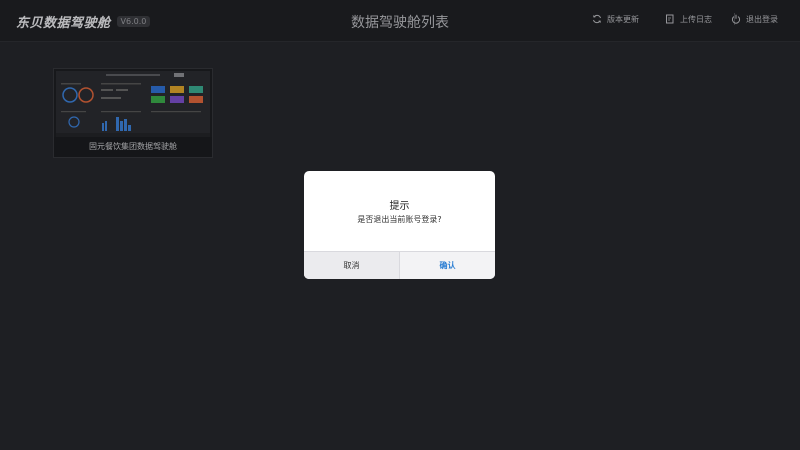 This screenshot has height=450, width=800. Describe the element at coordinates (399, 206) in the screenshot. I see `dialog-title: 提示` at that location.